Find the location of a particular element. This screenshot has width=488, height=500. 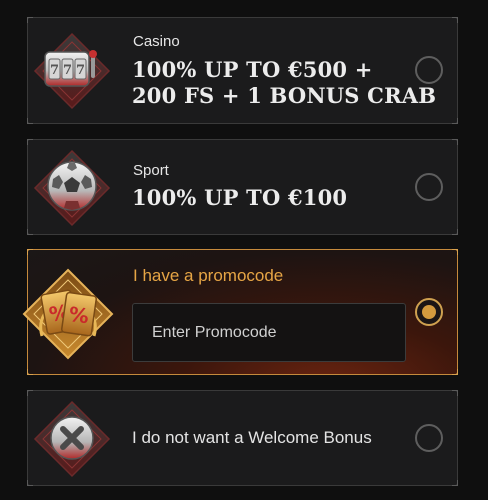

casino-offer-line2: 200 FS + 1 BONUS CRAB is located at coordinates (284, 95).